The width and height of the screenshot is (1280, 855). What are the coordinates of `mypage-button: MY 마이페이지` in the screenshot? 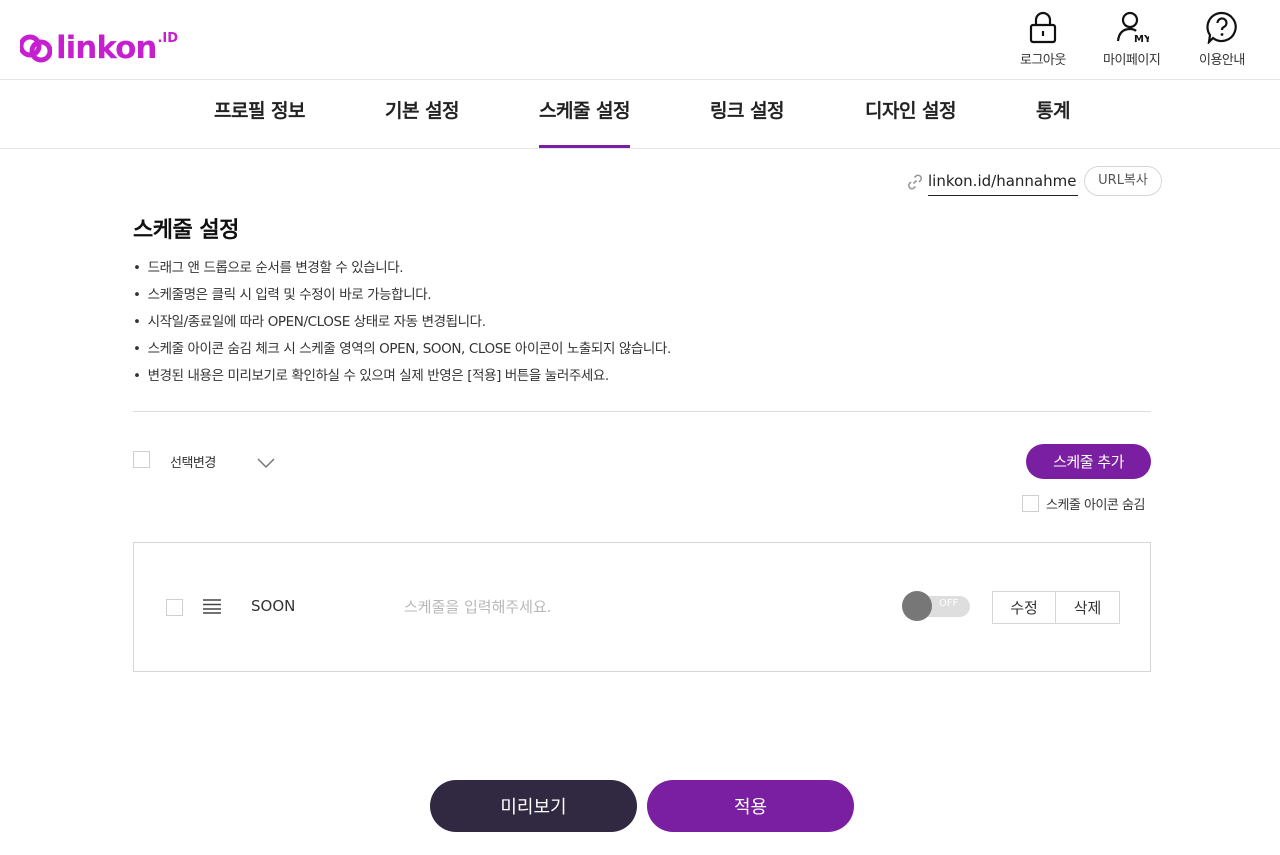 It's located at (1132, 39).